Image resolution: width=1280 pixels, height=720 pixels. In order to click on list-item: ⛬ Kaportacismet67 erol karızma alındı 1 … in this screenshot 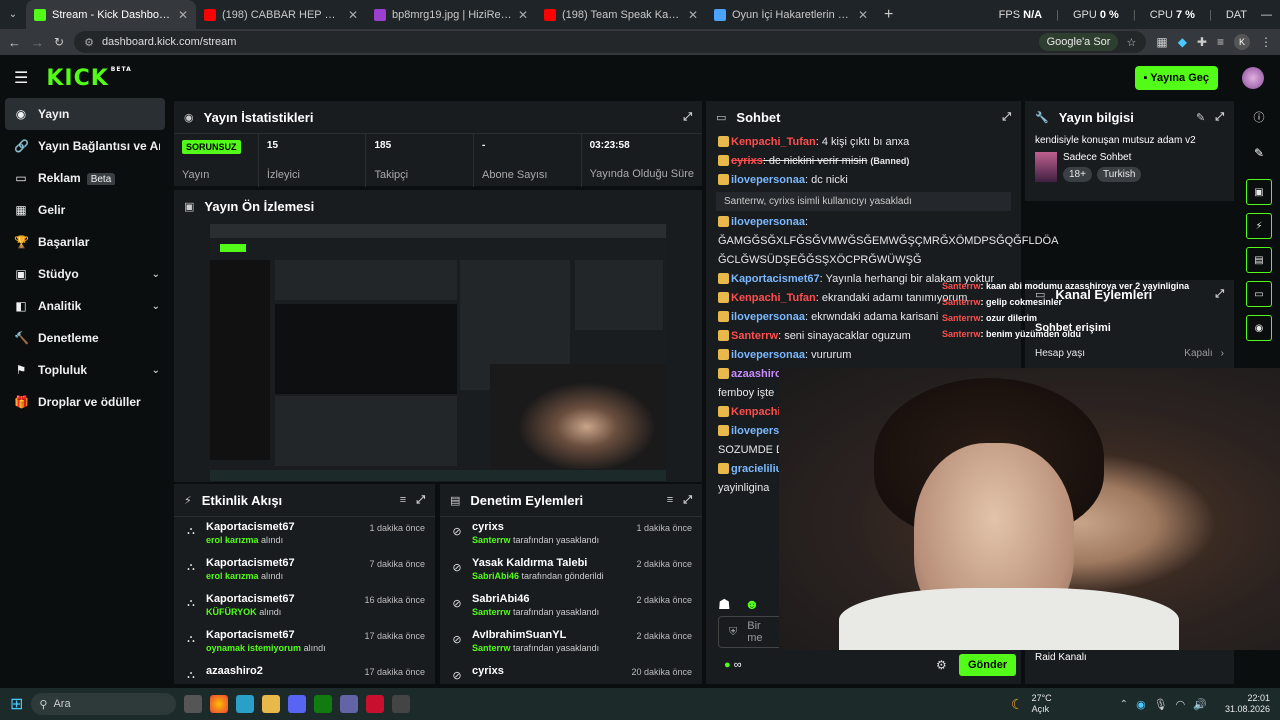, I will do `click(304, 535)`.